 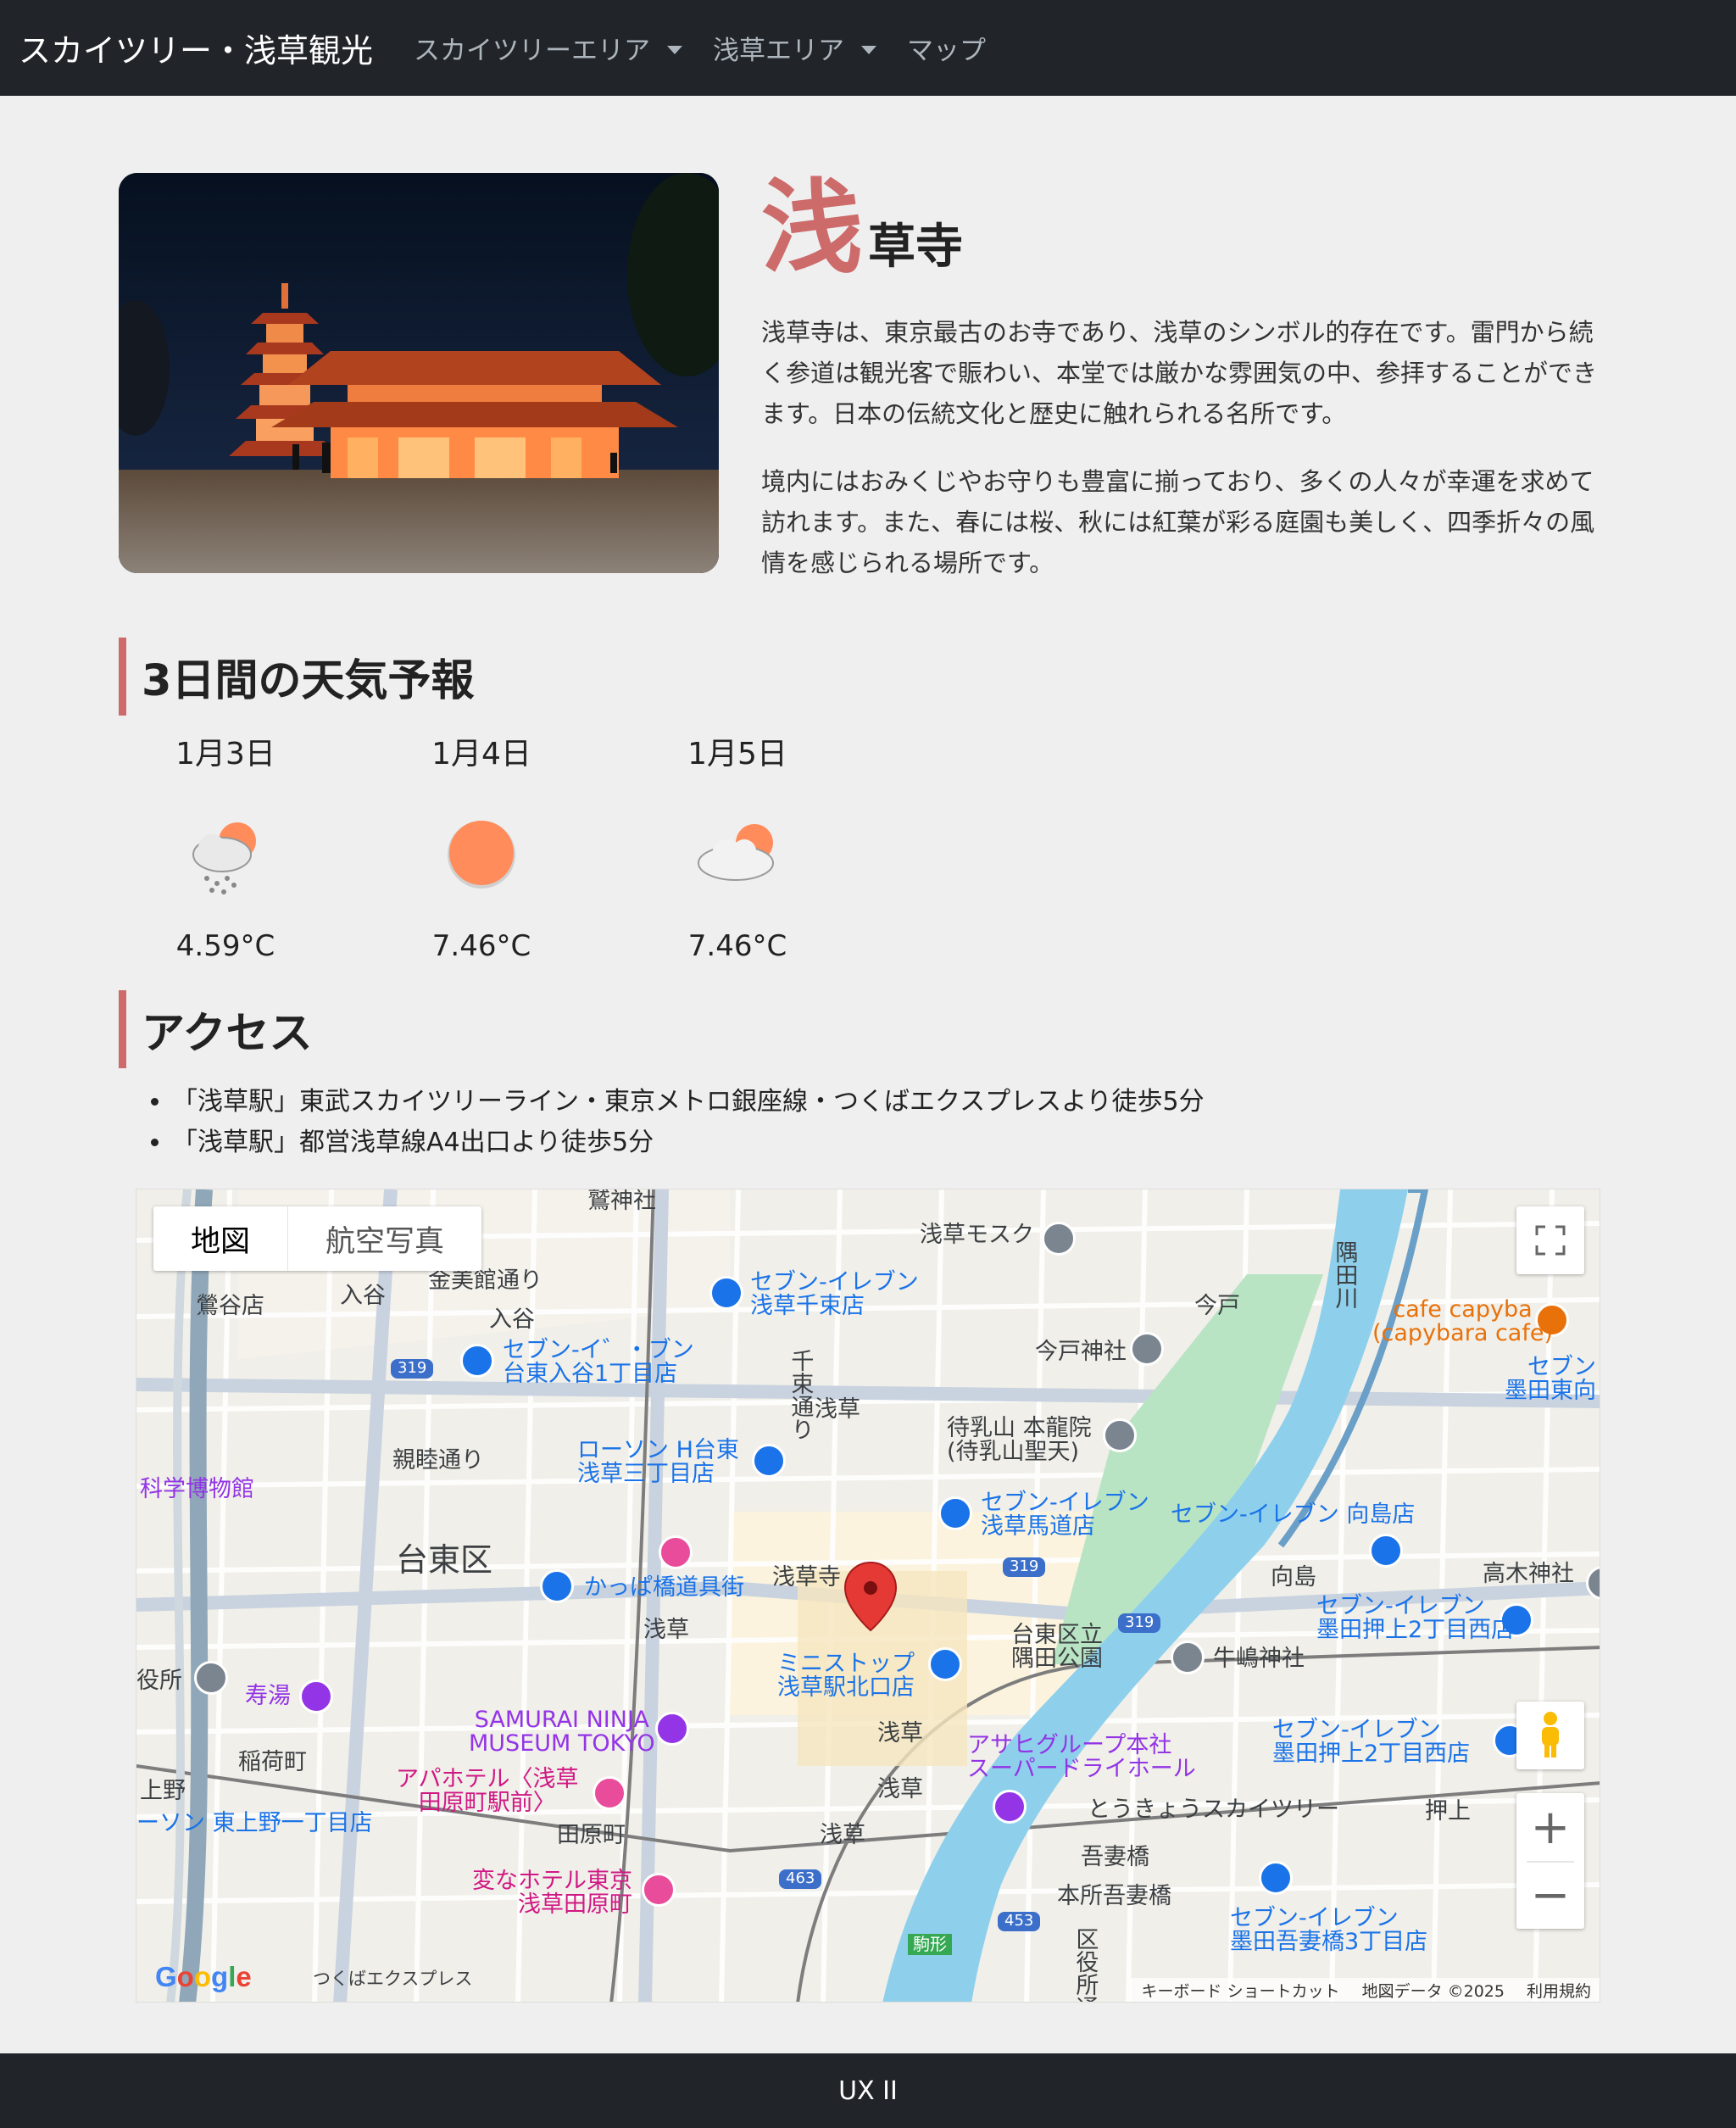 What do you see at coordinates (834, 1294) in the screenshot?
I see `map-label-poi: セブン-イレブン 浅草千束店` at bounding box center [834, 1294].